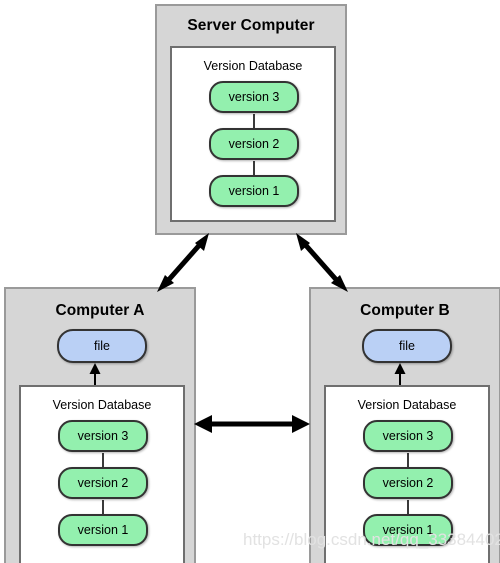 Image resolution: width=500 pixels, height=563 pixels. What do you see at coordinates (407, 346) in the screenshot?
I see `computer-b-file-pill: file` at bounding box center [407, 346].